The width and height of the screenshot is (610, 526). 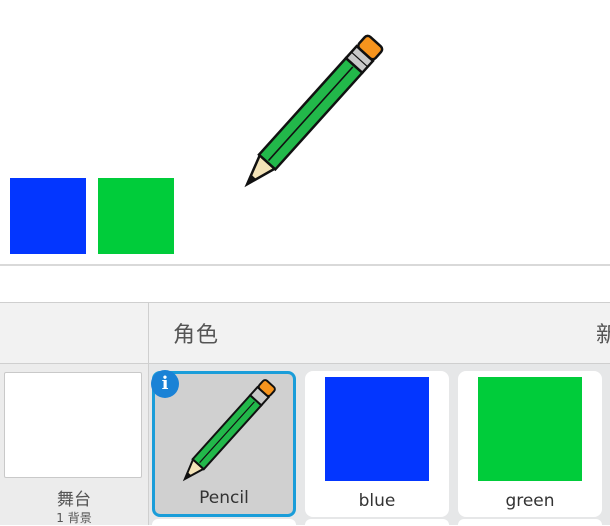 I want to click on sprite-tile-pencil: i Pencil, so click(x=223, y=443).